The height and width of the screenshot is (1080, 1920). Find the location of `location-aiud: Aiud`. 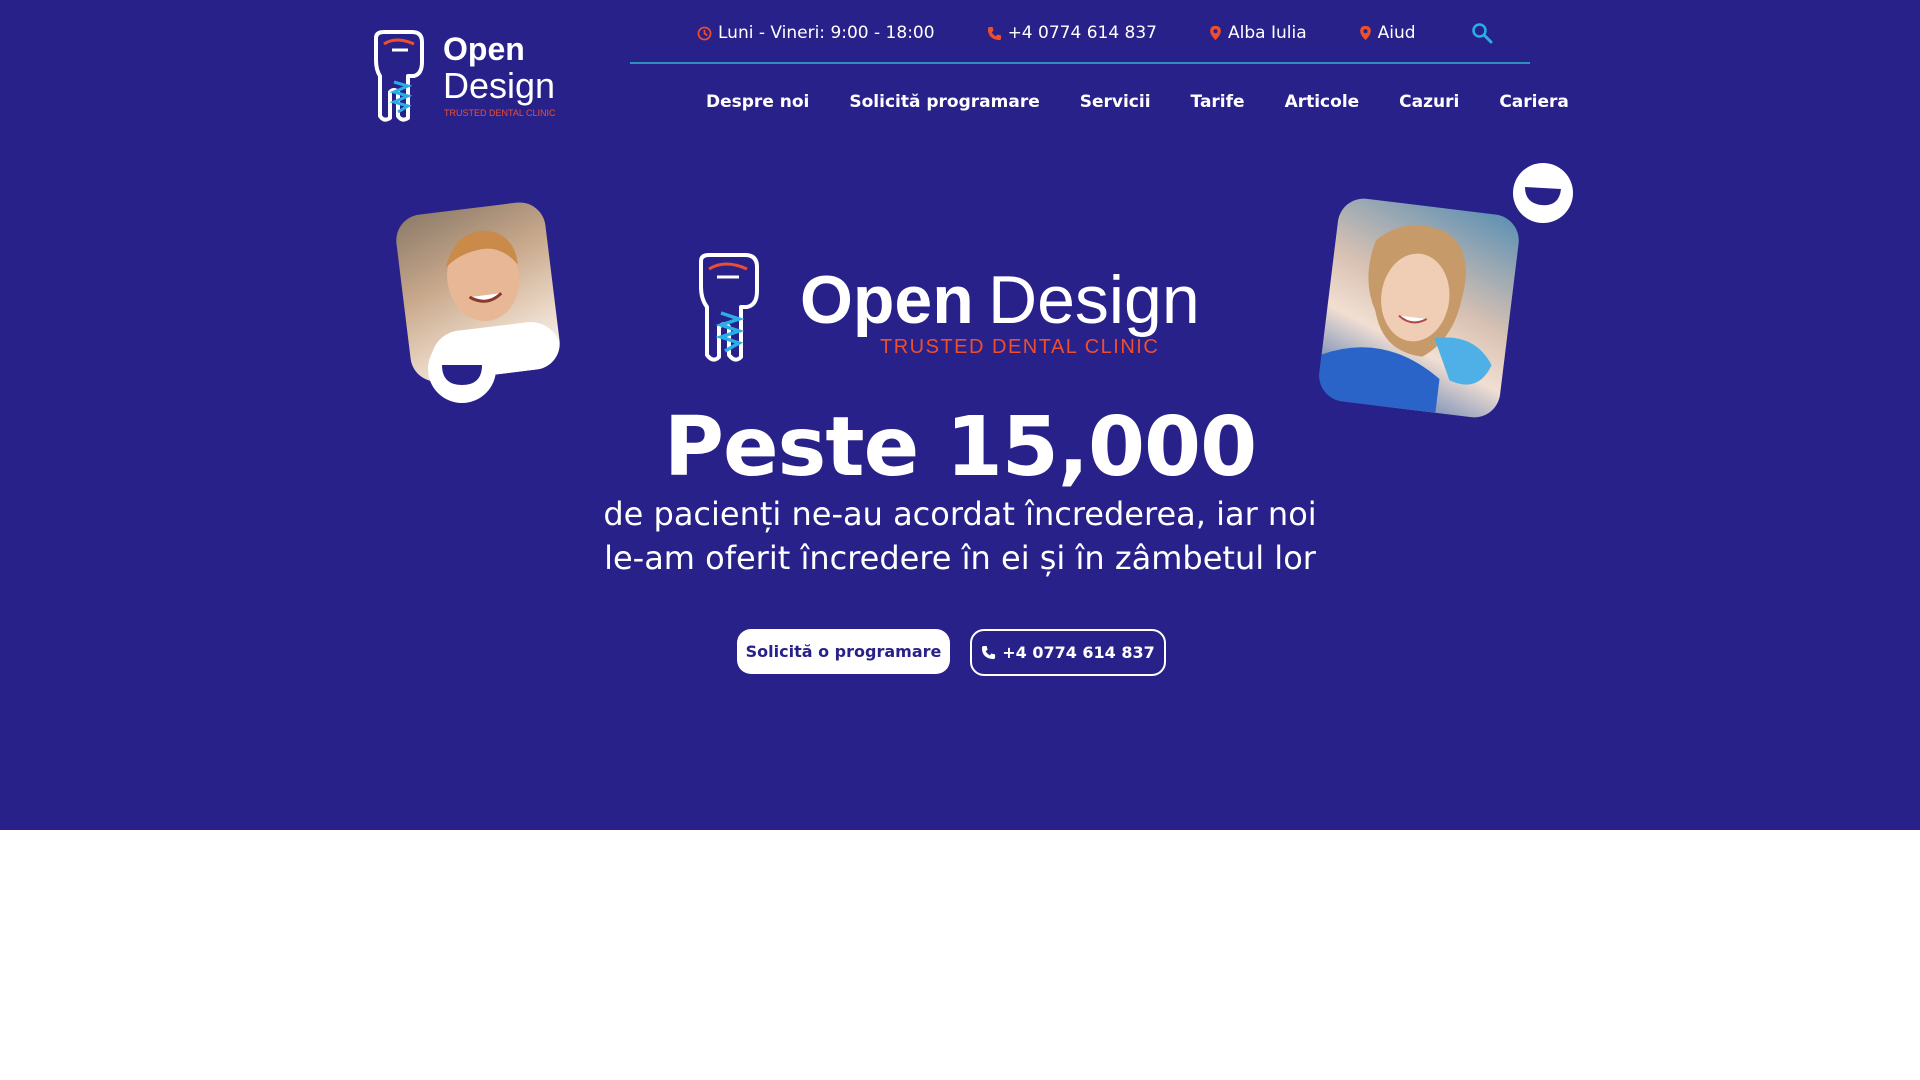

location-aiud: Aiud is located at coordinates (1387, 33).